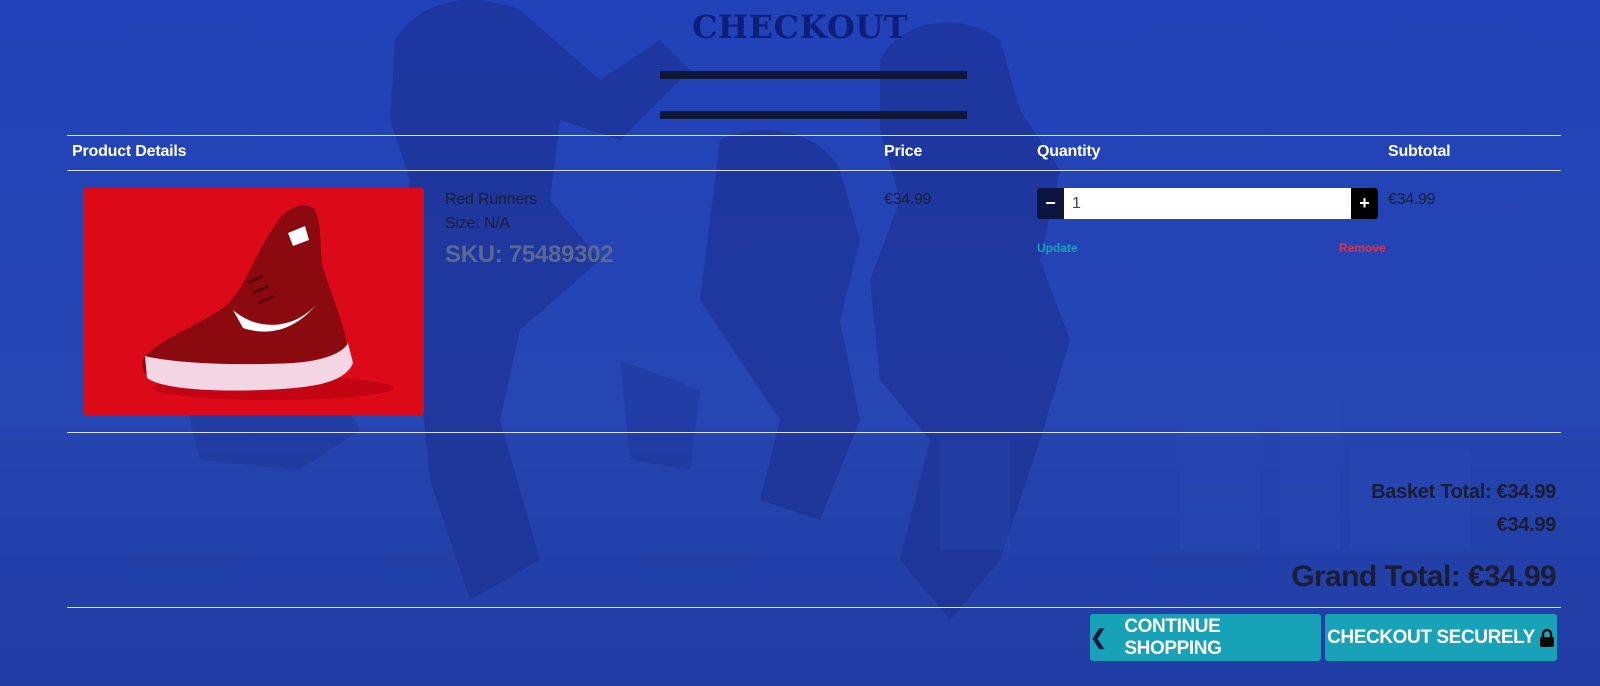 Image resolution: width=1600 pixels, height=686 pixels. What do you see at coordinates (908, 199) in the screenshot?
I see `product-price: €34.99` at bounding box center [908, 199].